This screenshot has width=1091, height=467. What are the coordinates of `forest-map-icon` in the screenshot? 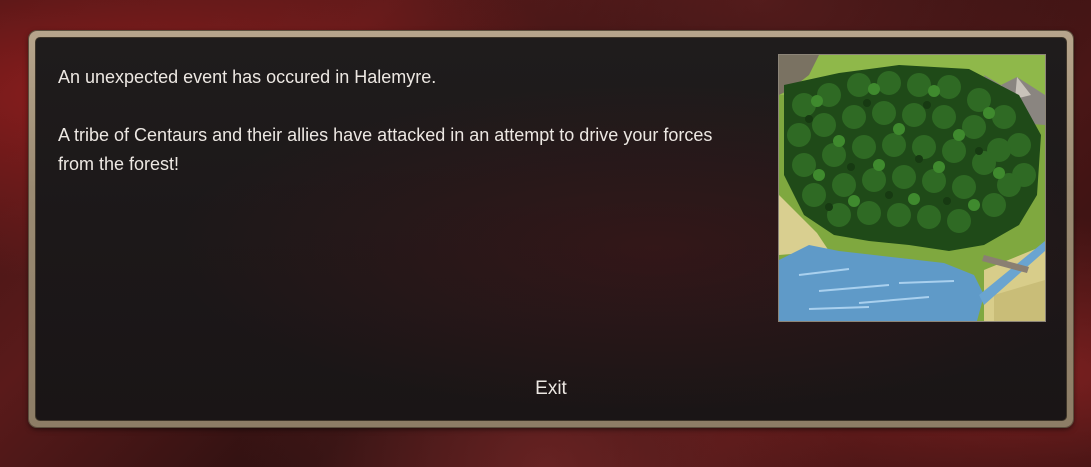 It's located at (912, 188).